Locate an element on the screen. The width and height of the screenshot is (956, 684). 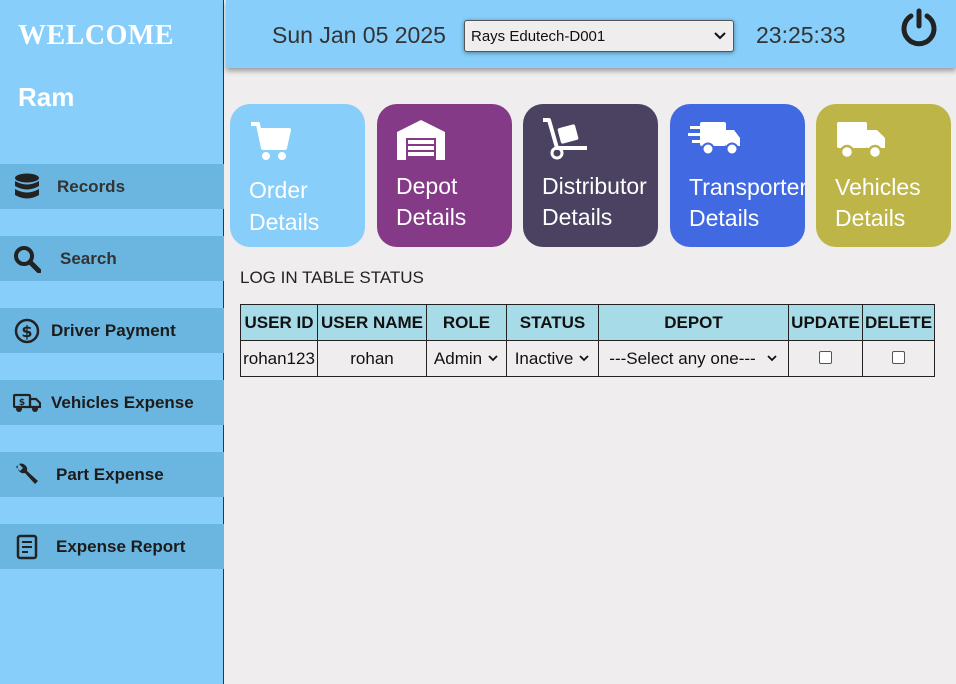
update-checkbox is located at coordinates (825, 357).